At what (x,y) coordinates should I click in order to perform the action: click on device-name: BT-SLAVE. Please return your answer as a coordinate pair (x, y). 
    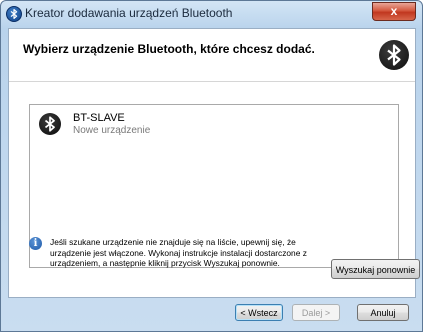
    Looking at the image, I should click on (99, 118).